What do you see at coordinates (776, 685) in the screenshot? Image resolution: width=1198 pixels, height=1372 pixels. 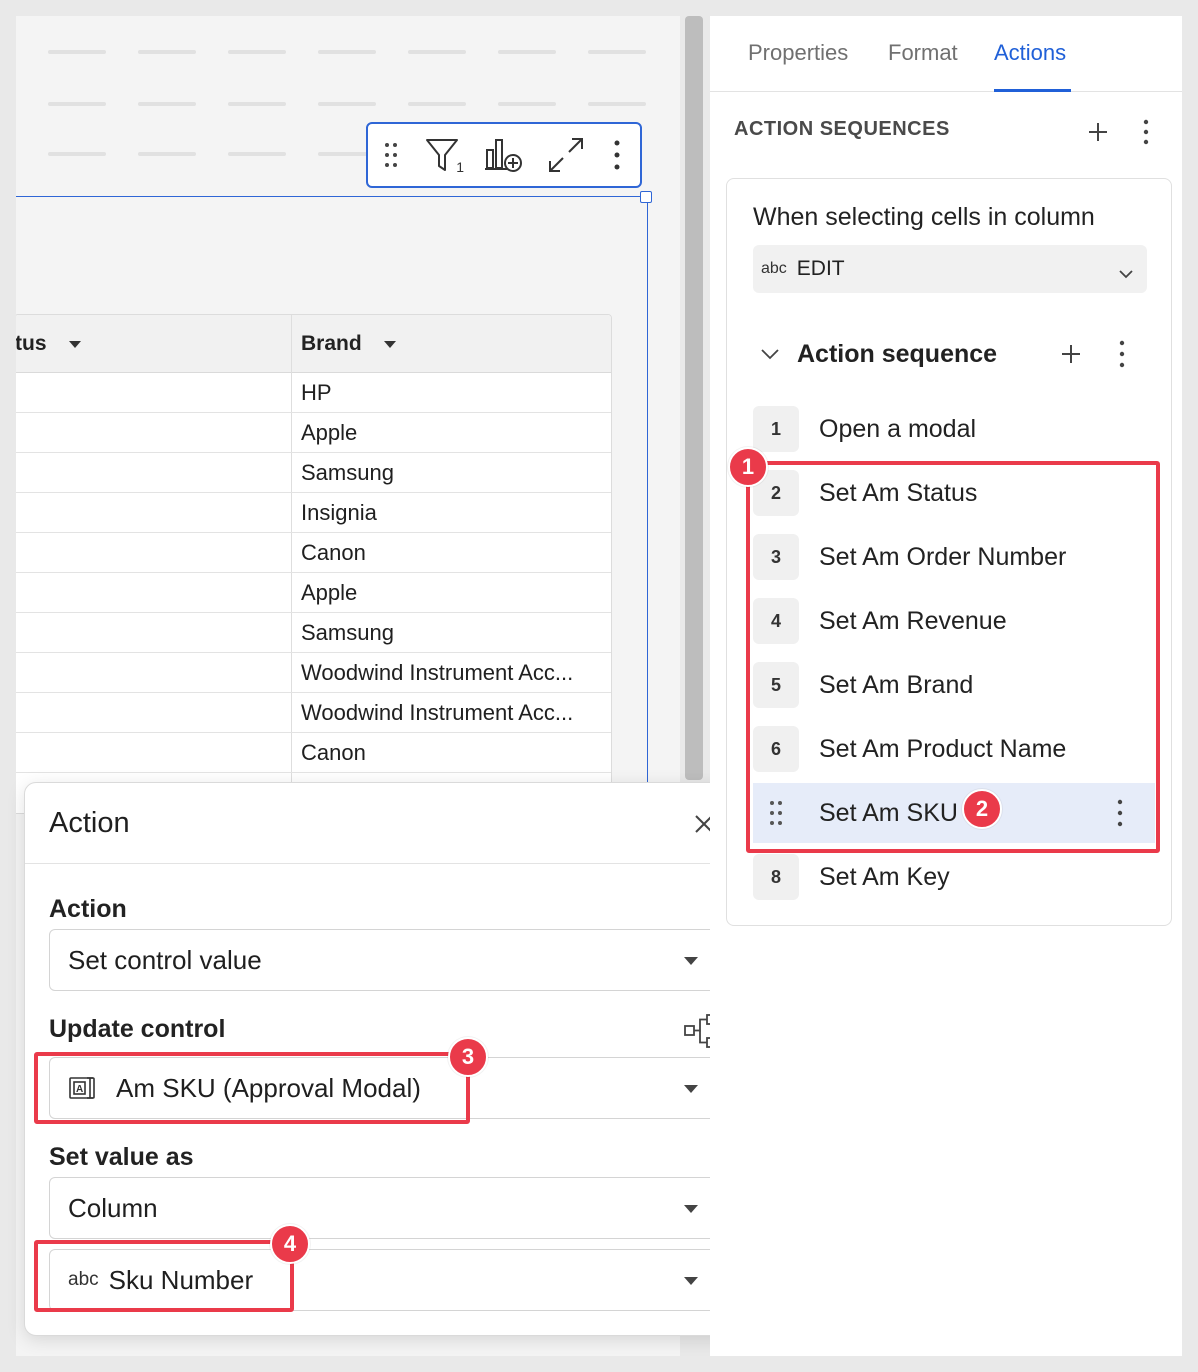 I see `step-number: 5` at bounding box center [776, 685].